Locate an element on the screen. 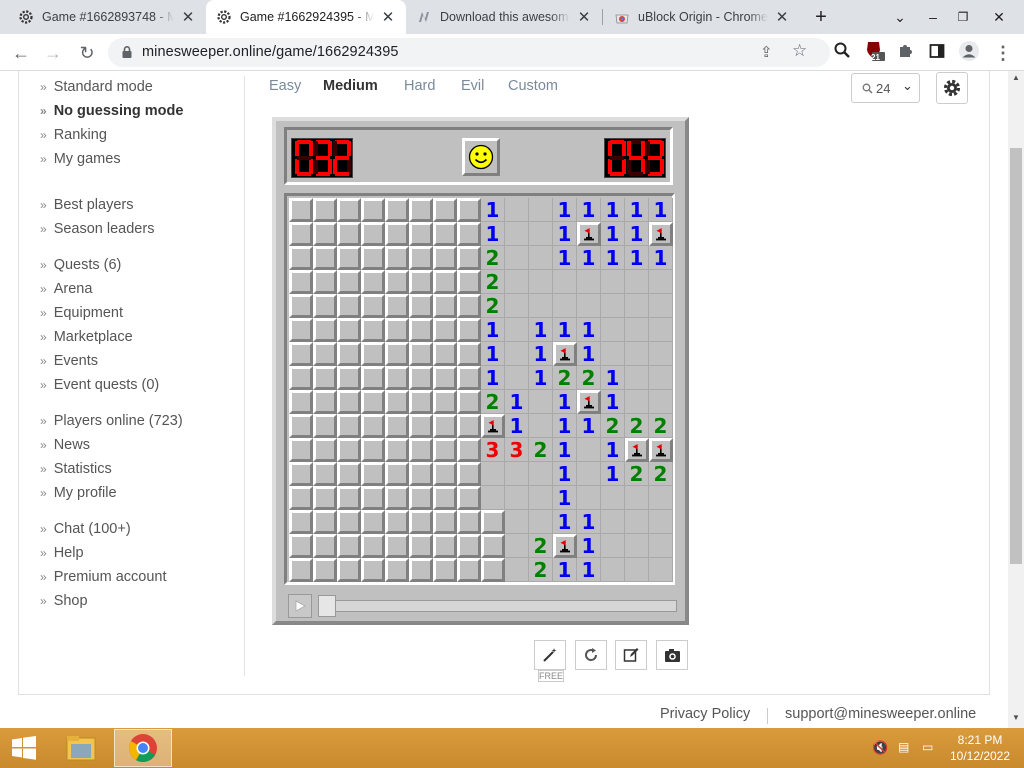 The height and width of the screenshot is (768, 1024). sidebar-item: » News is located at coordinates (65, 445).